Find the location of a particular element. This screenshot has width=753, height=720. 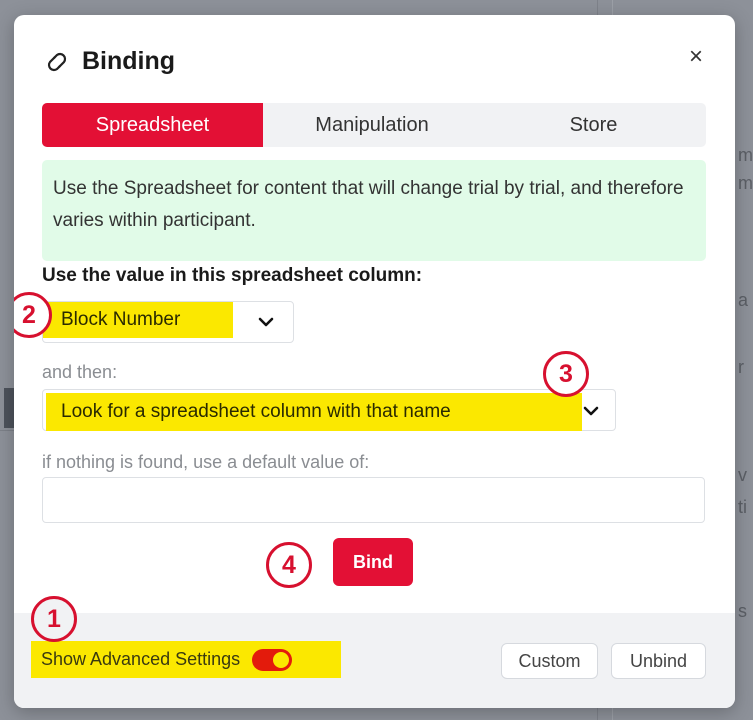

advanced-settings-label: Show Advanced Settings is located at coordinates (141, 659).